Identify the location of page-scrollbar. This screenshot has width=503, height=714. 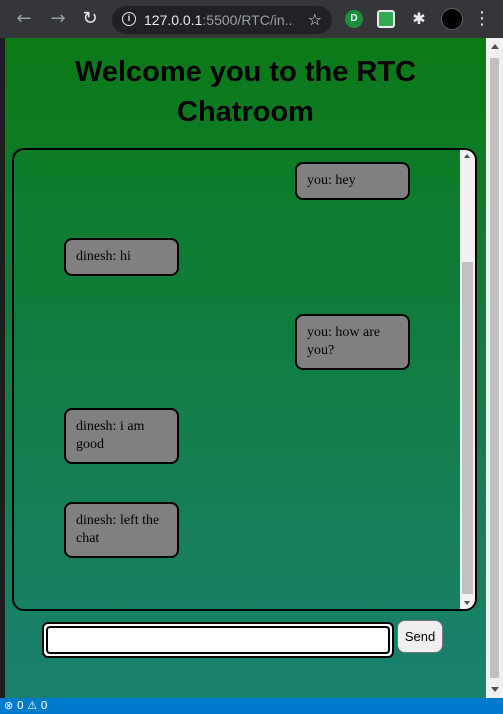
(494, 368).